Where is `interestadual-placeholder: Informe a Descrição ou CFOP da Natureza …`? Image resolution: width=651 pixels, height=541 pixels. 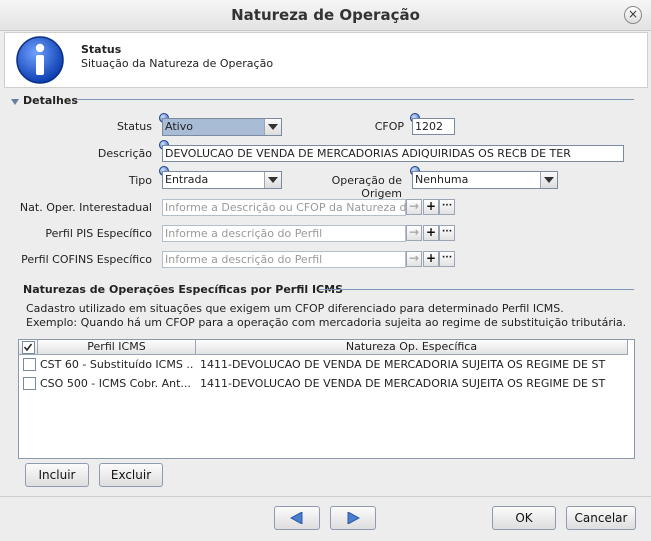 interestadual-placeholder: Informe a Descrição ou CFOP da Natureza … is located at coordinates (289, 207).